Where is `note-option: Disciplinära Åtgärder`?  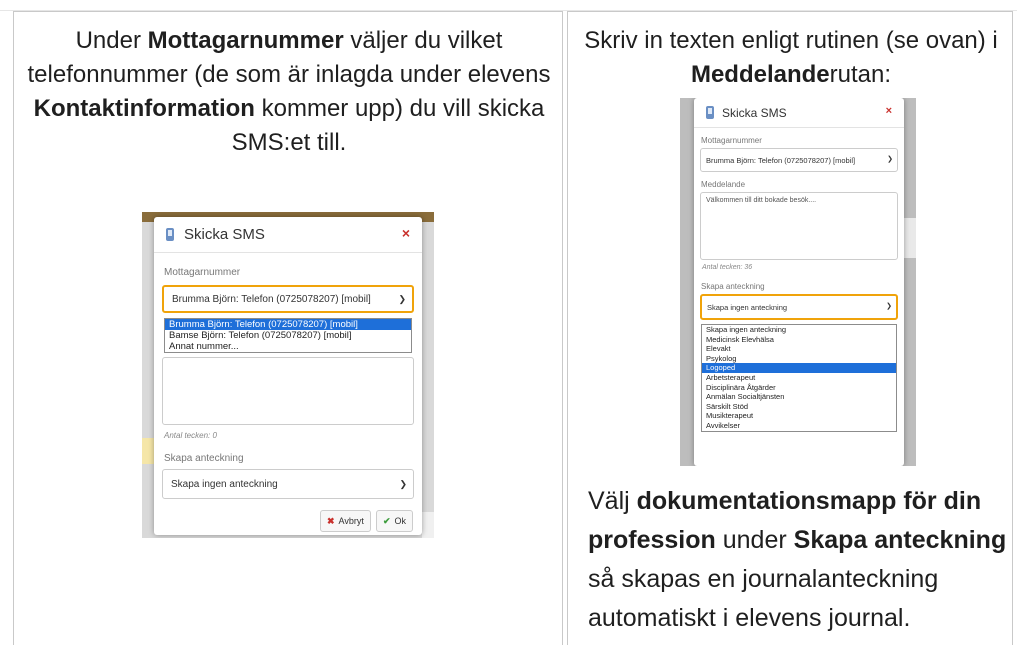
note-option: Disciplinära Åtgärder is located at coordinates (799, 388).